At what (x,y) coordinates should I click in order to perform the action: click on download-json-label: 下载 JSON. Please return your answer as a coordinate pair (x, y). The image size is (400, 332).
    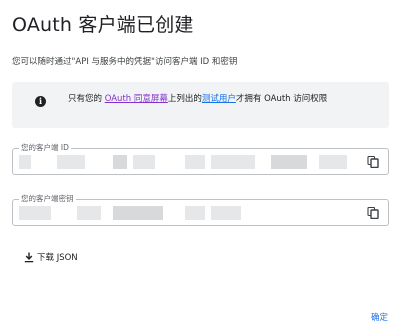
    Looking at the image, I should click on (57, 258).